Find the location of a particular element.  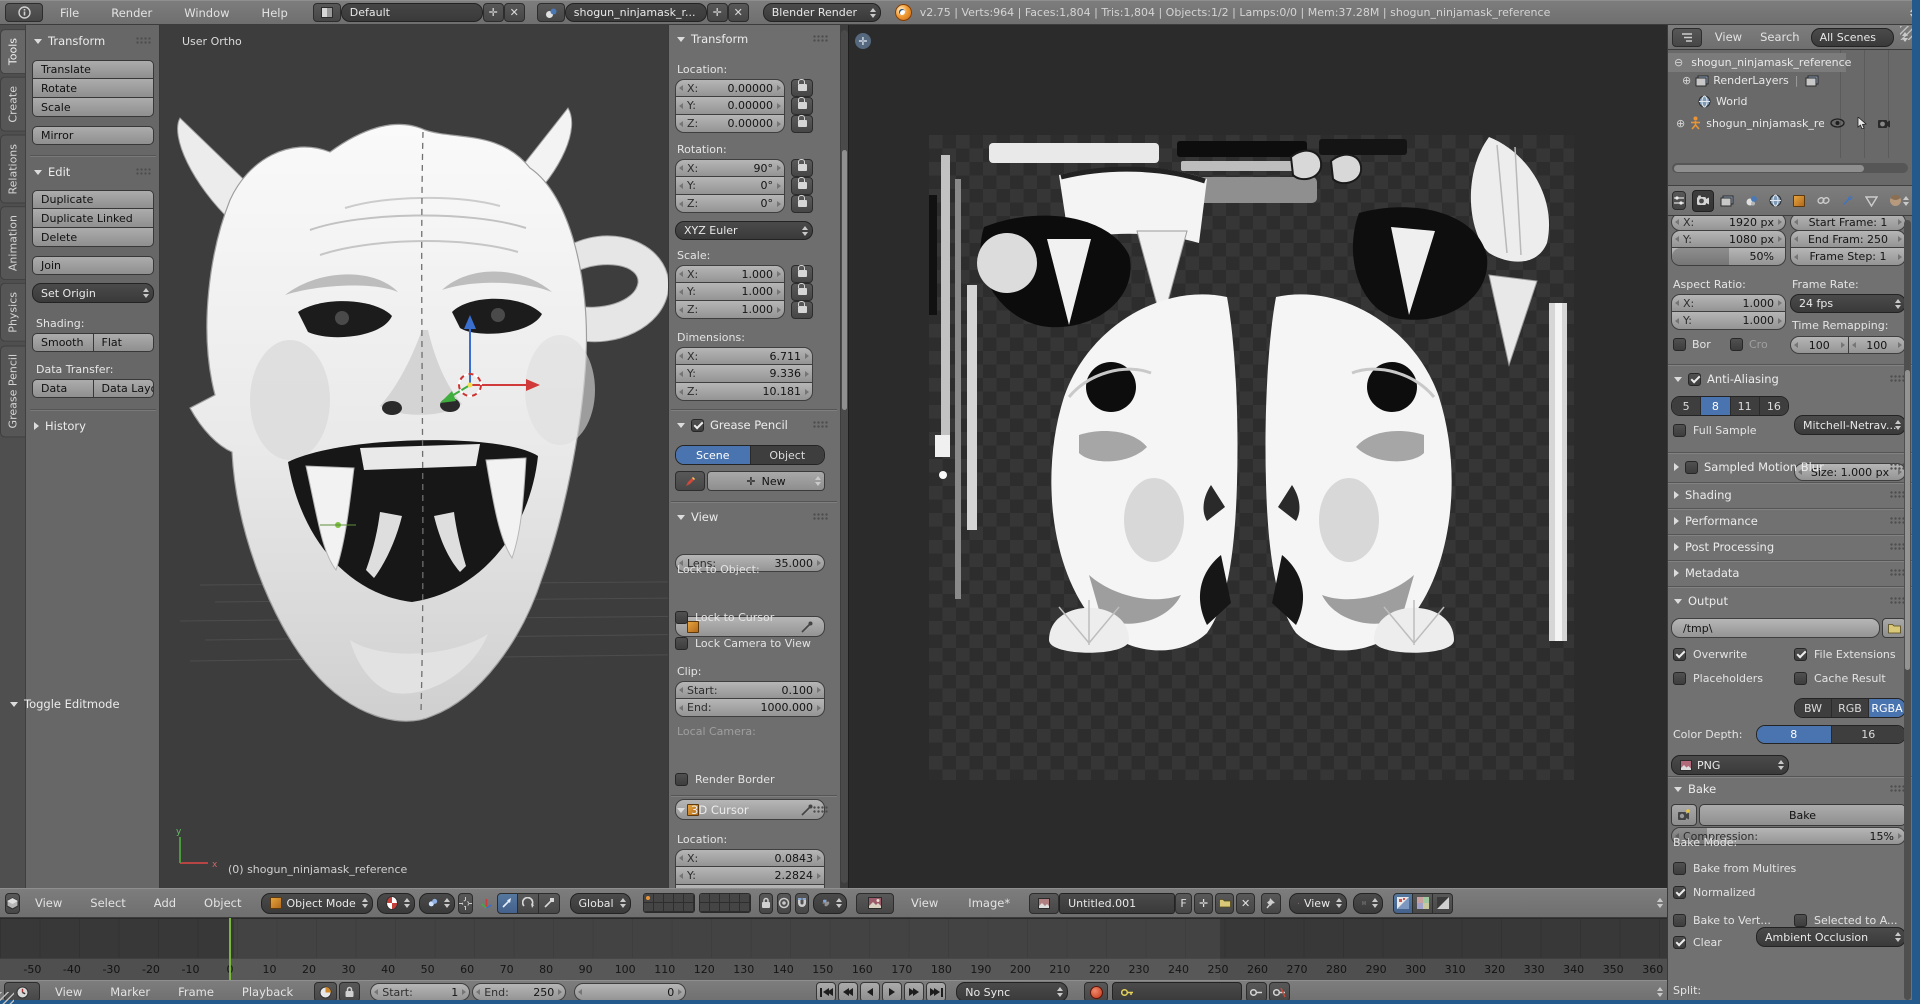

remap-old-field: 100 is located at coordinates (1819, 345).